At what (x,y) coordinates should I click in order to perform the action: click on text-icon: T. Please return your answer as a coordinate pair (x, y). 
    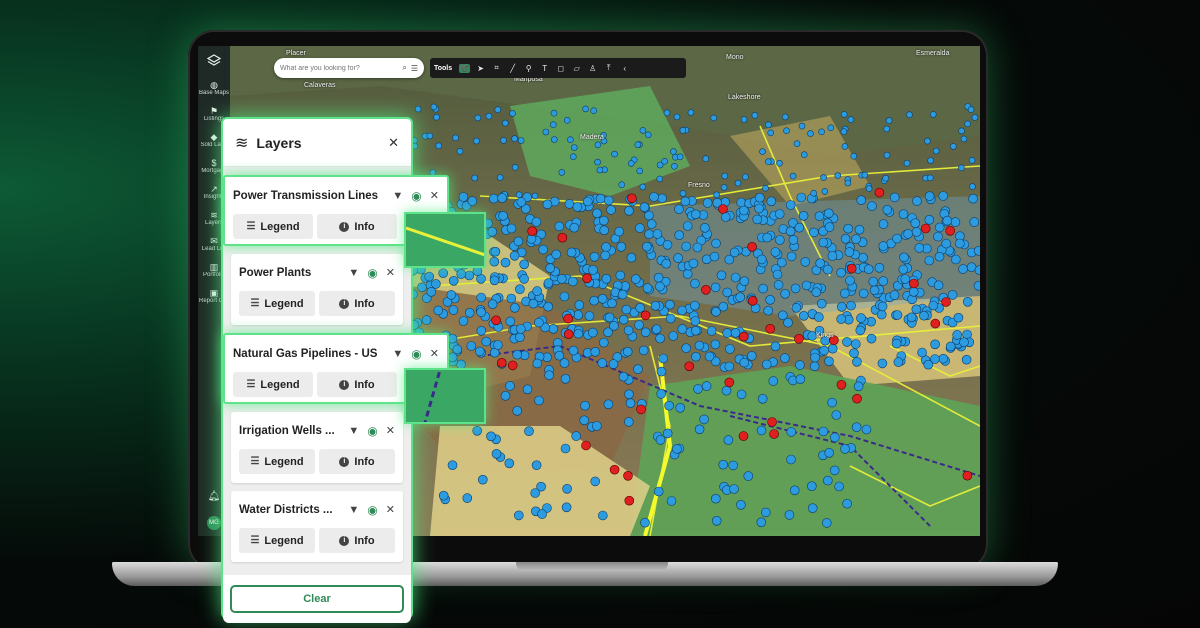
    Looking at the image, I should click on (544, 68).